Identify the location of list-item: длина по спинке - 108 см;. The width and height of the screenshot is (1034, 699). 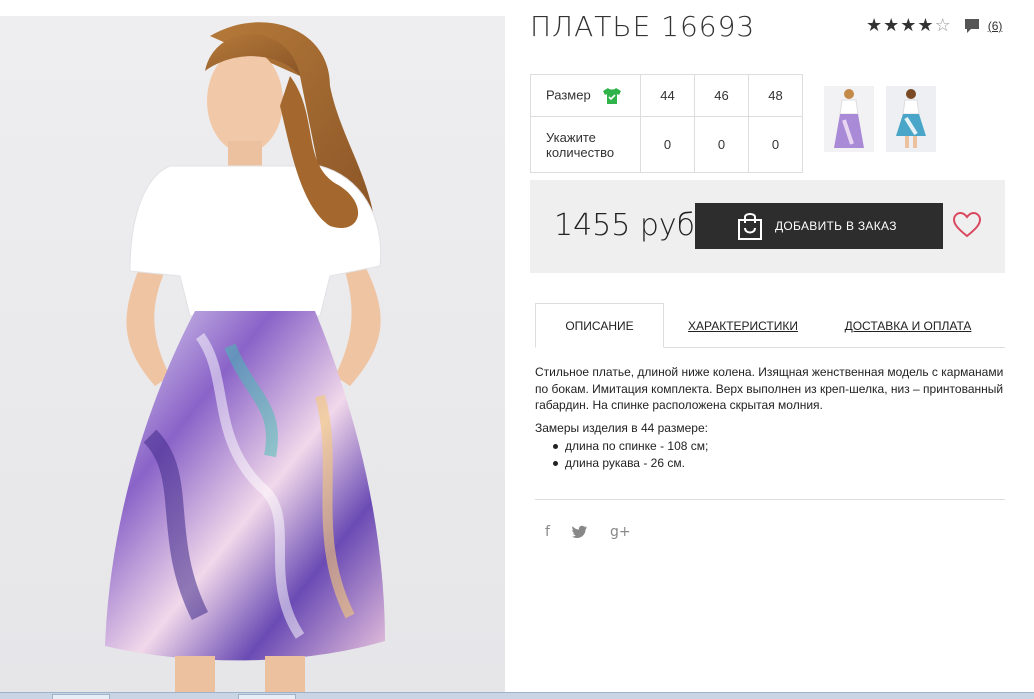
(779, 446).